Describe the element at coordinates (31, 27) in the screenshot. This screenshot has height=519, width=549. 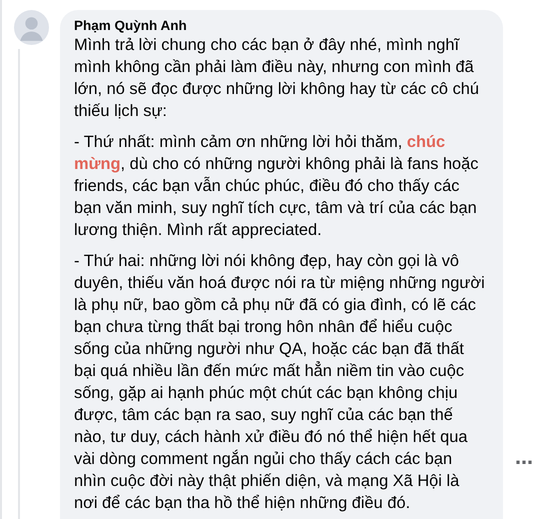
I see `avatar-icon` at that location.